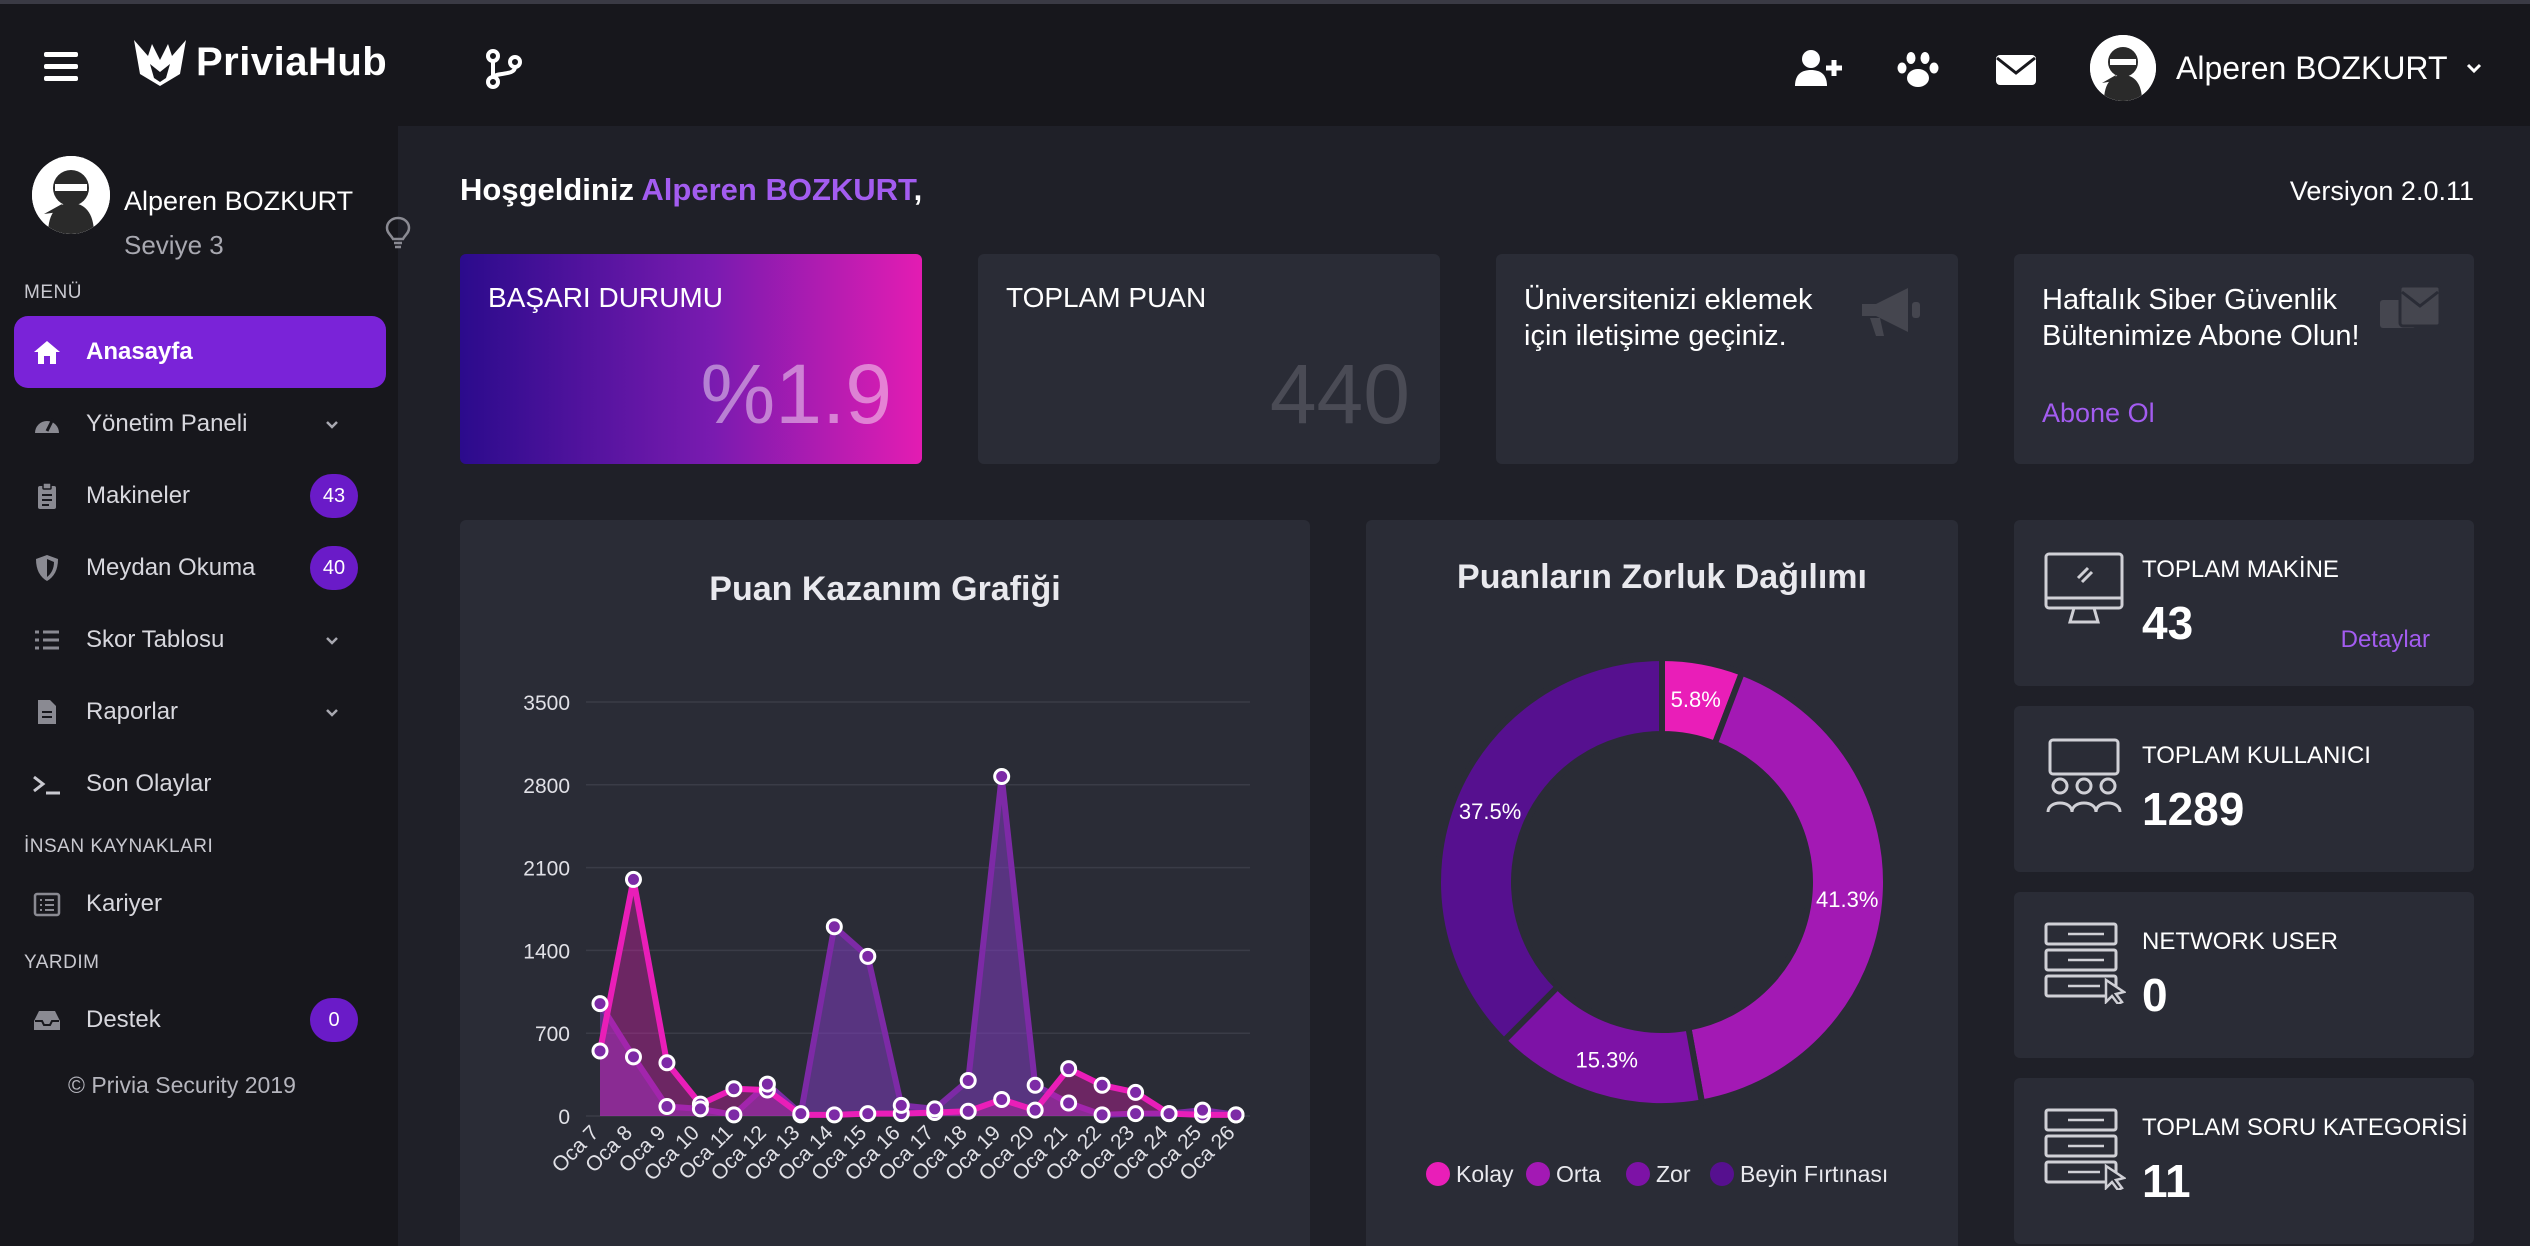 This screenshot has width=2530, height=1246. What do you see at coordinates (2168, 623) in the screenshot?
I see `stat-value: 43` at bounding box center [2168, 623].